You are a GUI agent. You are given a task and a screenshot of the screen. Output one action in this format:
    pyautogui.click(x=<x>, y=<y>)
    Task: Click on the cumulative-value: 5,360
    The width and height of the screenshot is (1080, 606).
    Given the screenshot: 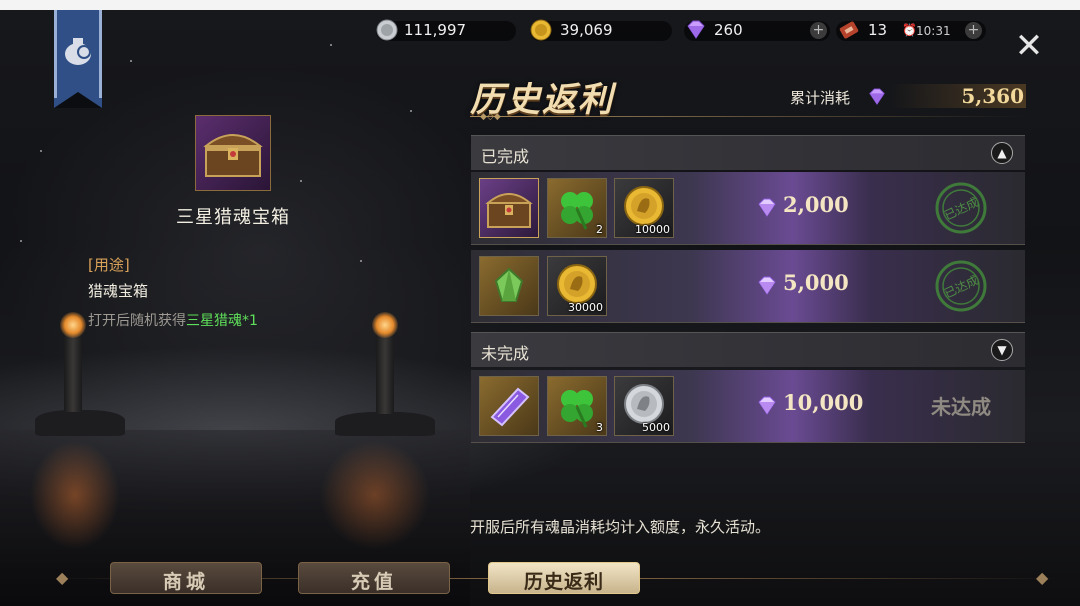 What is the action you would take?
    pyautogui.click(x=992, y=96)
    